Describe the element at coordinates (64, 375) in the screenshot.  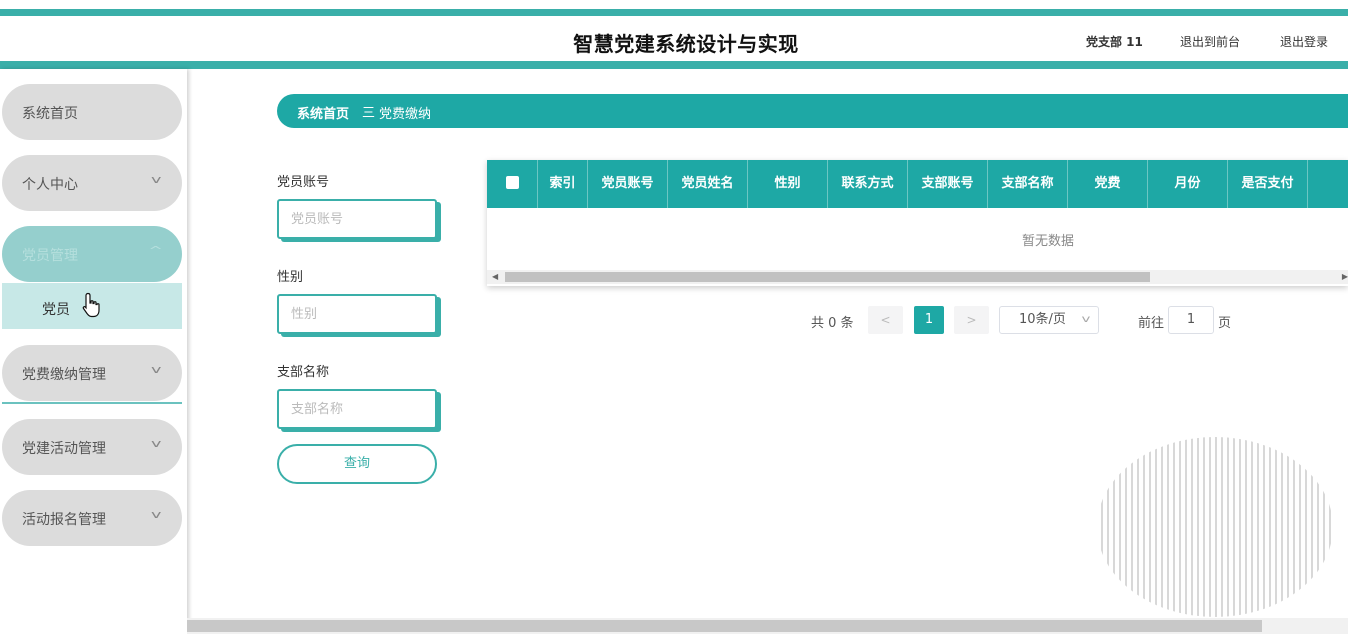
I see `sidebar-item-label: 党费缴纳管理` at that location.